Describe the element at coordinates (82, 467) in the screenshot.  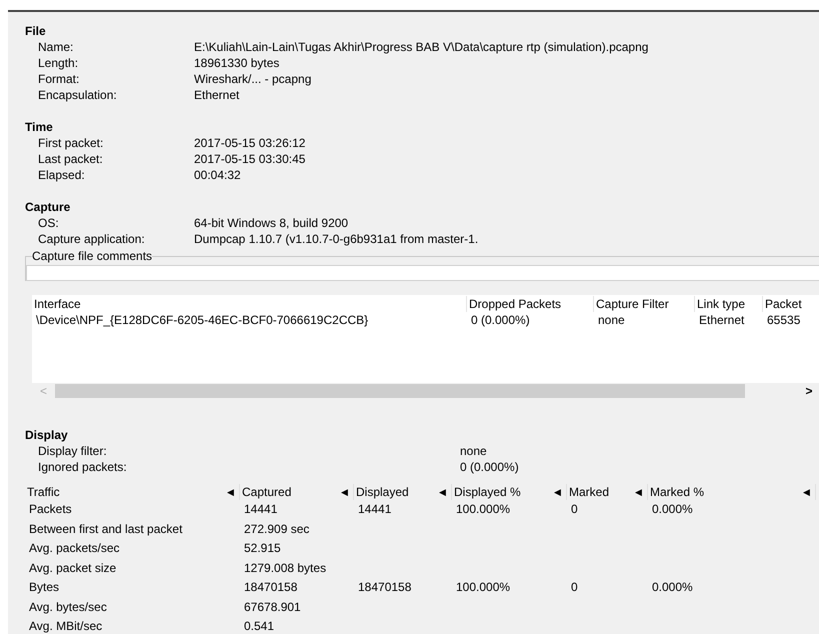
I see `field-label: Ignored packets:` at that location.